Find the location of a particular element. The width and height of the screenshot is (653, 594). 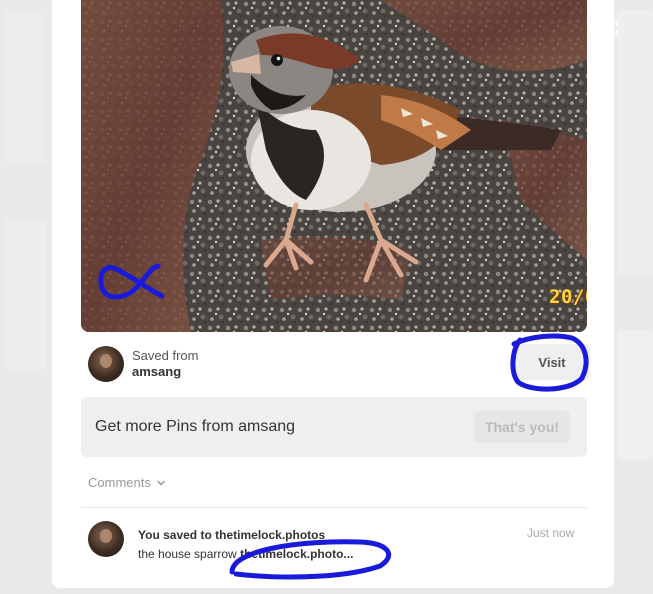

expand-icon is located at coordinates (611, 28).